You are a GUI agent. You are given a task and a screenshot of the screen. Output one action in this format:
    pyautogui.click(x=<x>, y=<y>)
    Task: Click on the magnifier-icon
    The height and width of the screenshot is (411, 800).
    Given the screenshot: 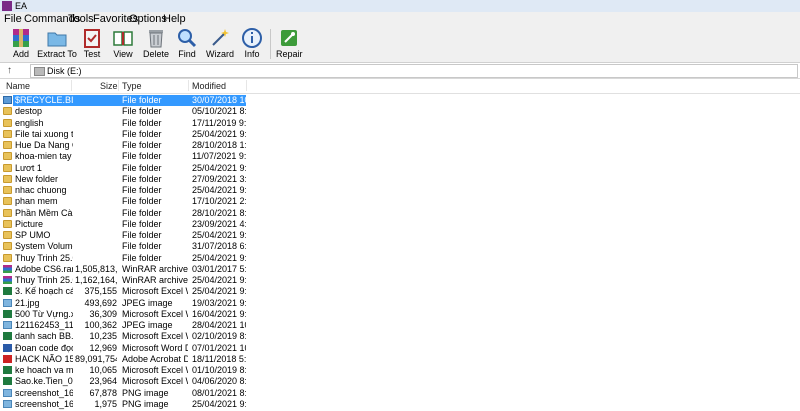 What is the action you would take?
    pyautogui.click(x=187, y=38)
    